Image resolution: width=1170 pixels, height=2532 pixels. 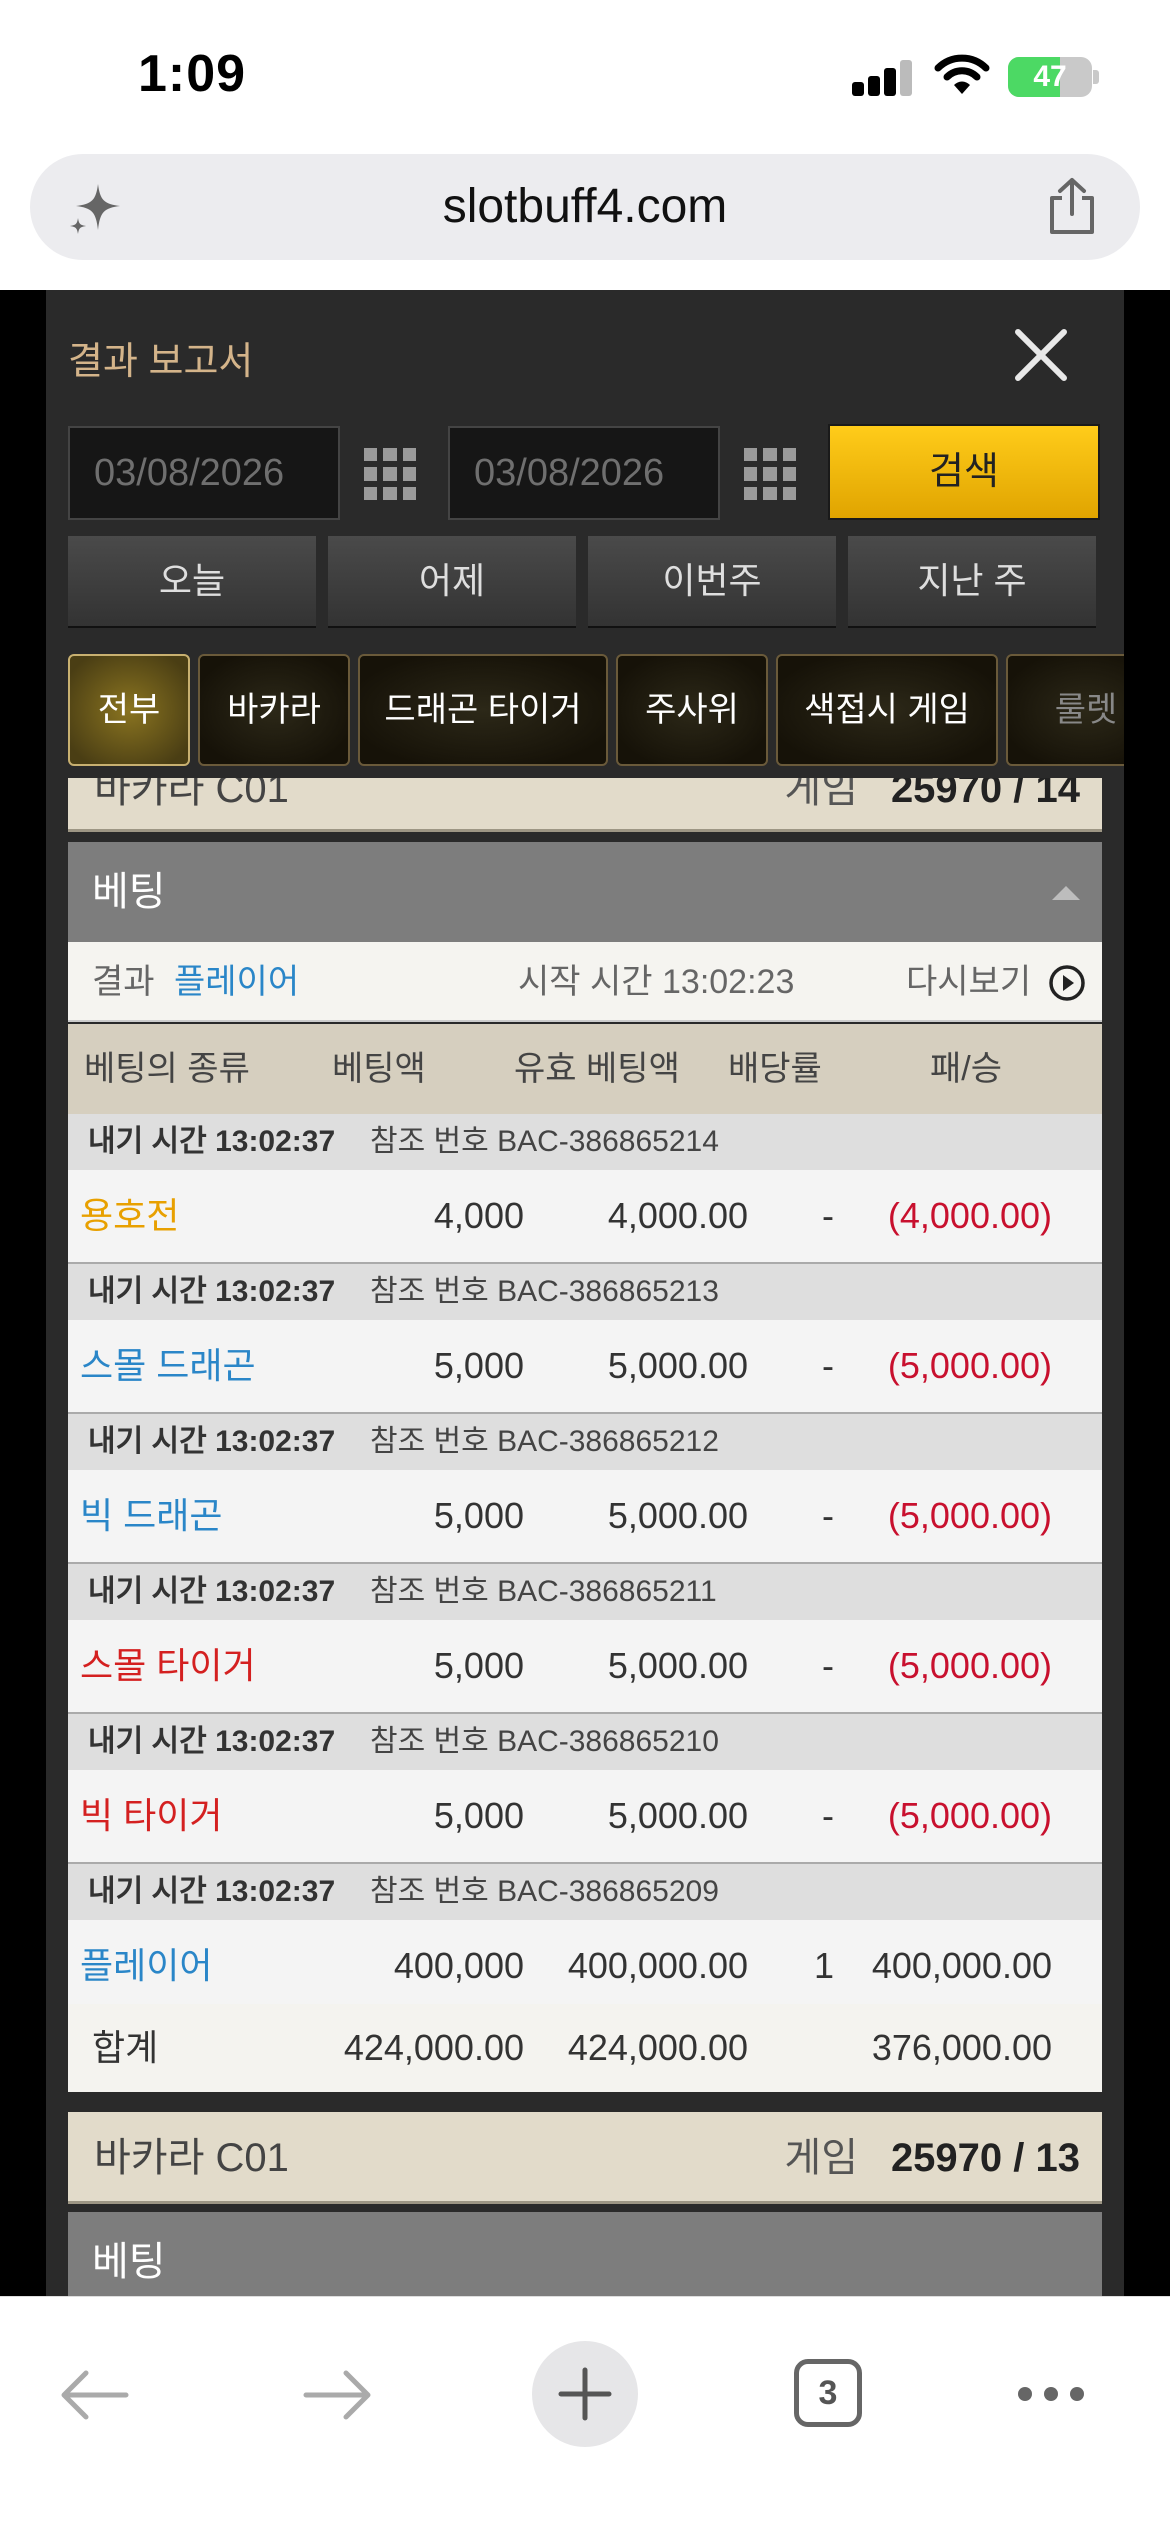 What do you see at coordinates (985, 2158) in the screenshot?
I see `game-number: 25970 / 13` at bounding box center [985, 2158].